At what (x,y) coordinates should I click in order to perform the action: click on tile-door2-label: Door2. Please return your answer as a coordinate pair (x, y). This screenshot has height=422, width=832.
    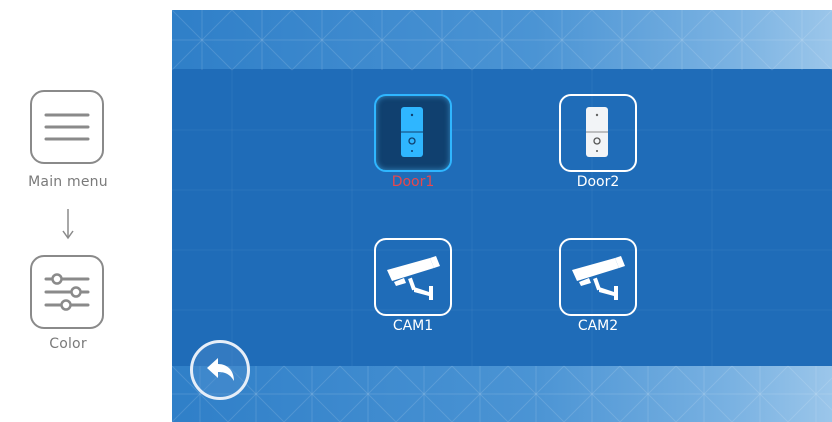
    Looking at the image, I should click on (598, 182).